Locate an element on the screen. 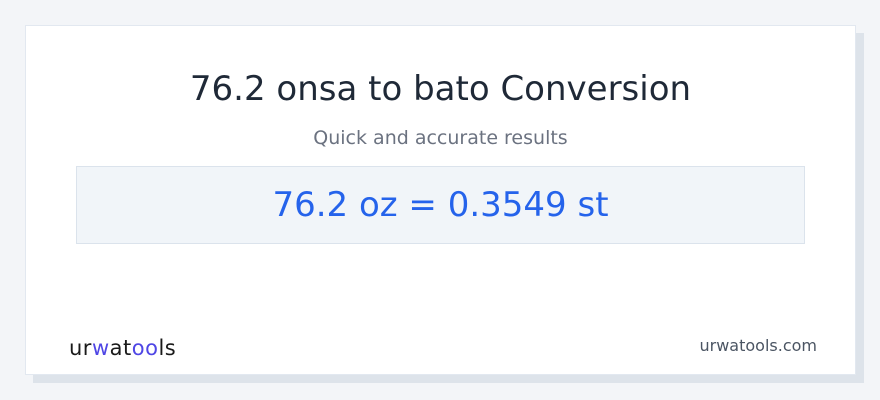 The image size is (880, 400). conversion-result: 76.2 oz = 0.3549 st is located at coordinates (440, 205).